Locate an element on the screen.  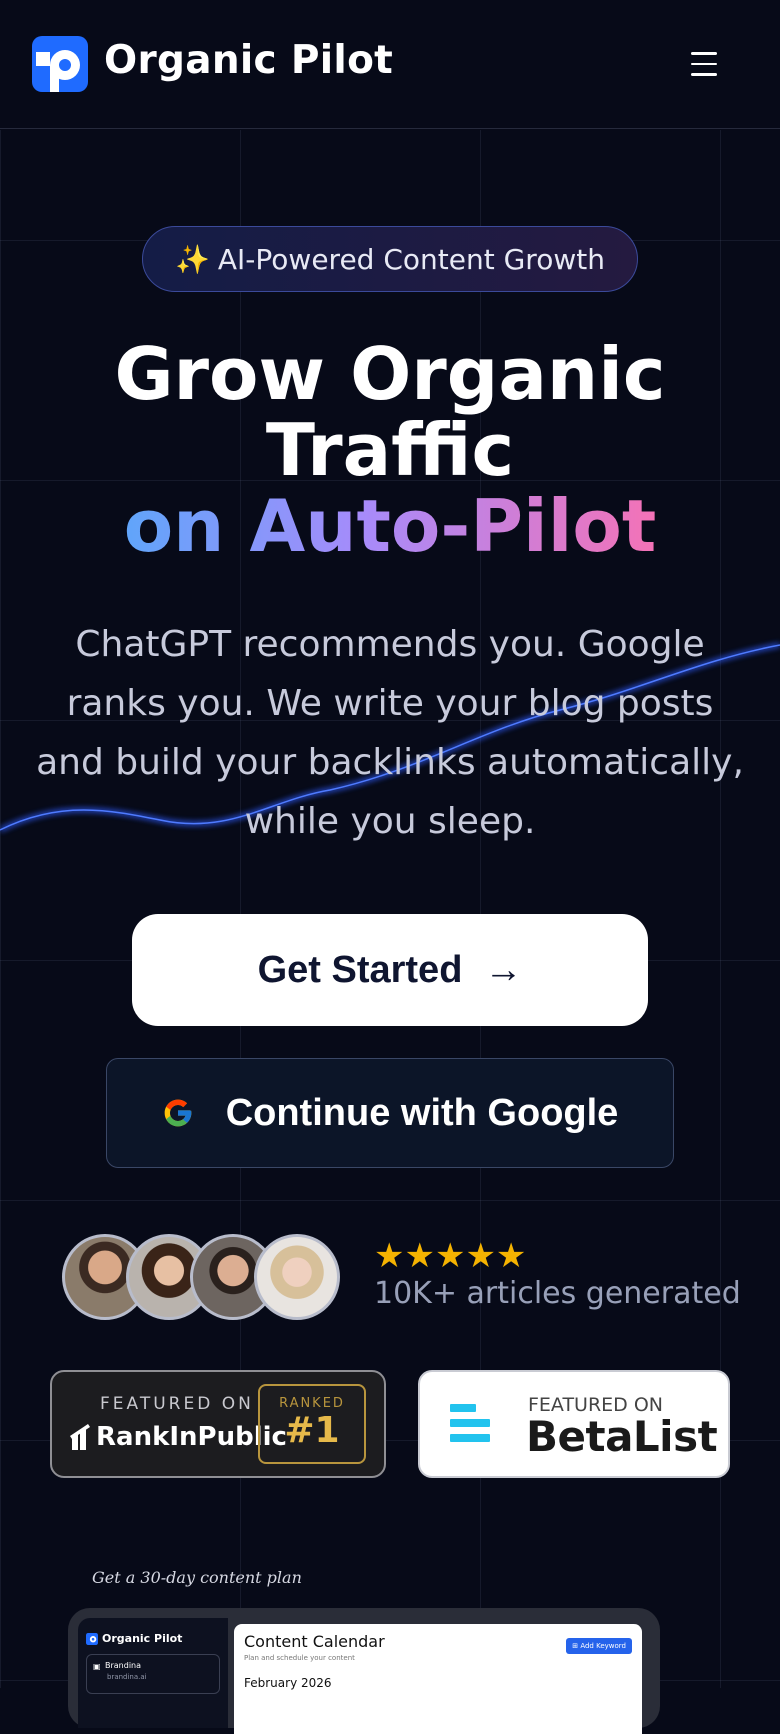
rankinpublic-logo: RankInPublic is located at coordinates (178, 1437).